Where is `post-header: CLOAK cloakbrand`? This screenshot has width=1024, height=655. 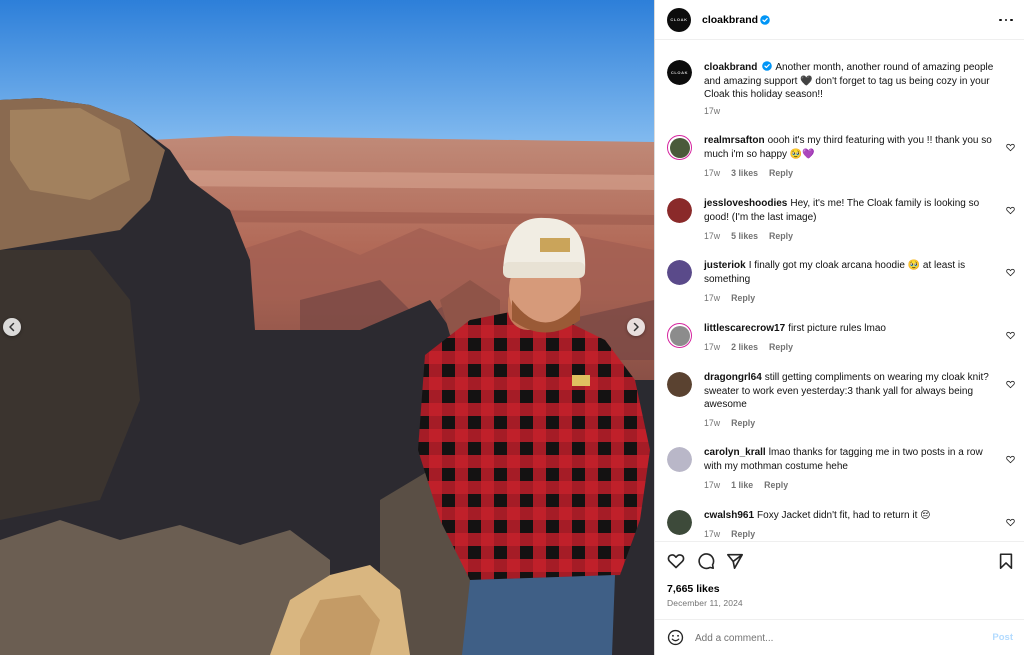
post-header: CLOAK cloakbrand is located at coordinates (839, 20).